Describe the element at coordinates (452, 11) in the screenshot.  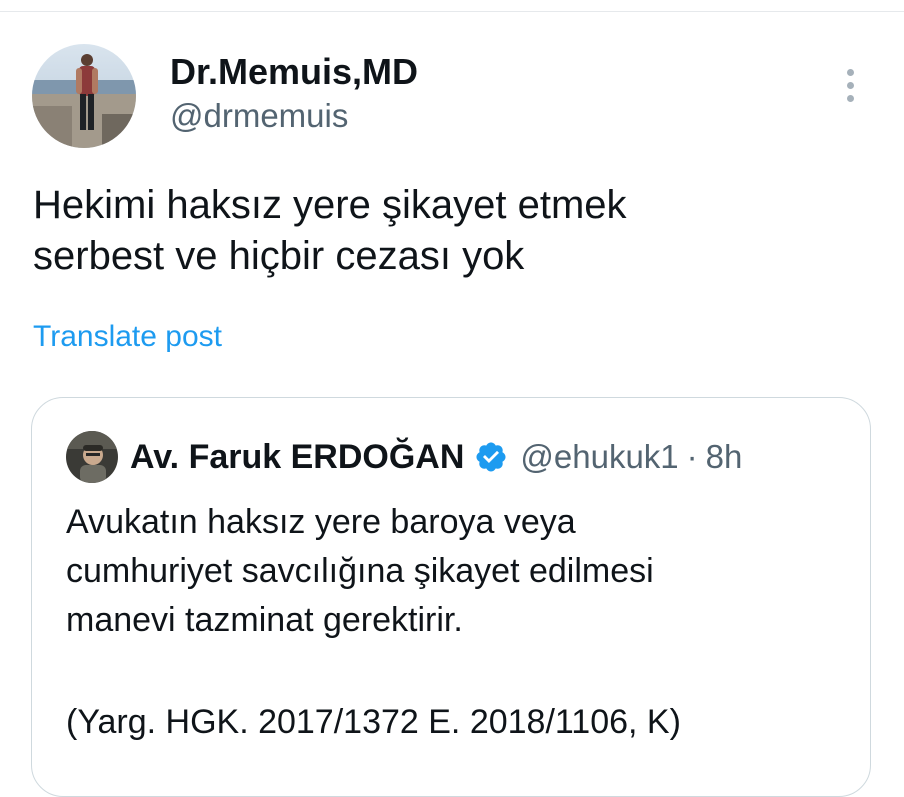
I see `top-divider` at that location.